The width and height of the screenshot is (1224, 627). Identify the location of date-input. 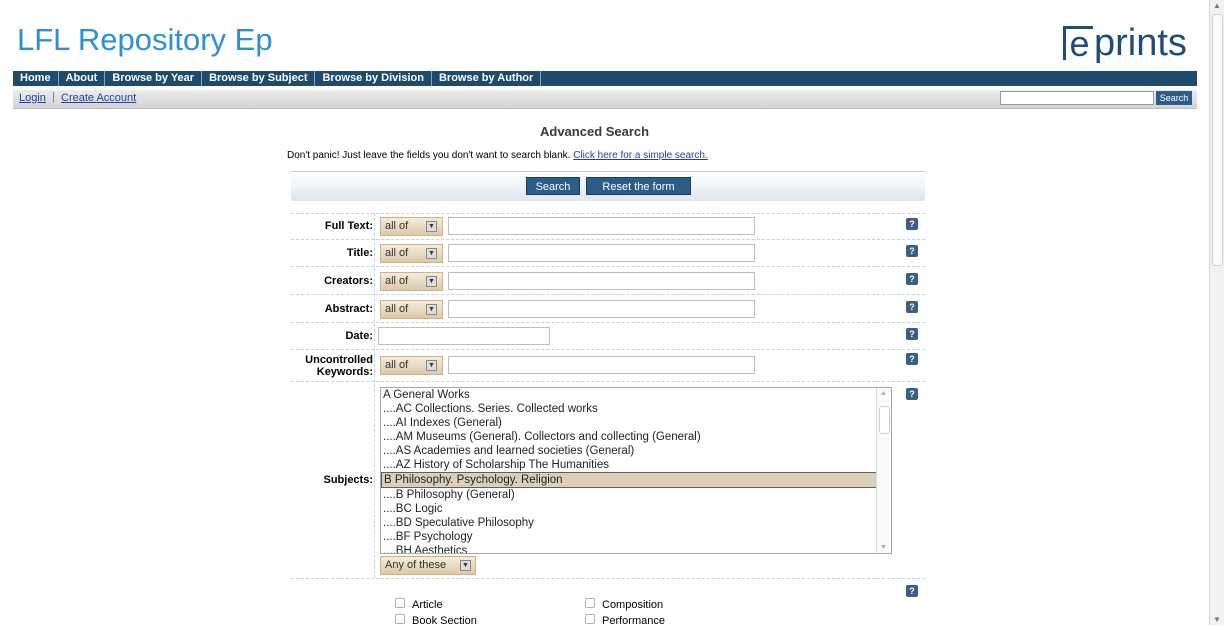
(464, 336).